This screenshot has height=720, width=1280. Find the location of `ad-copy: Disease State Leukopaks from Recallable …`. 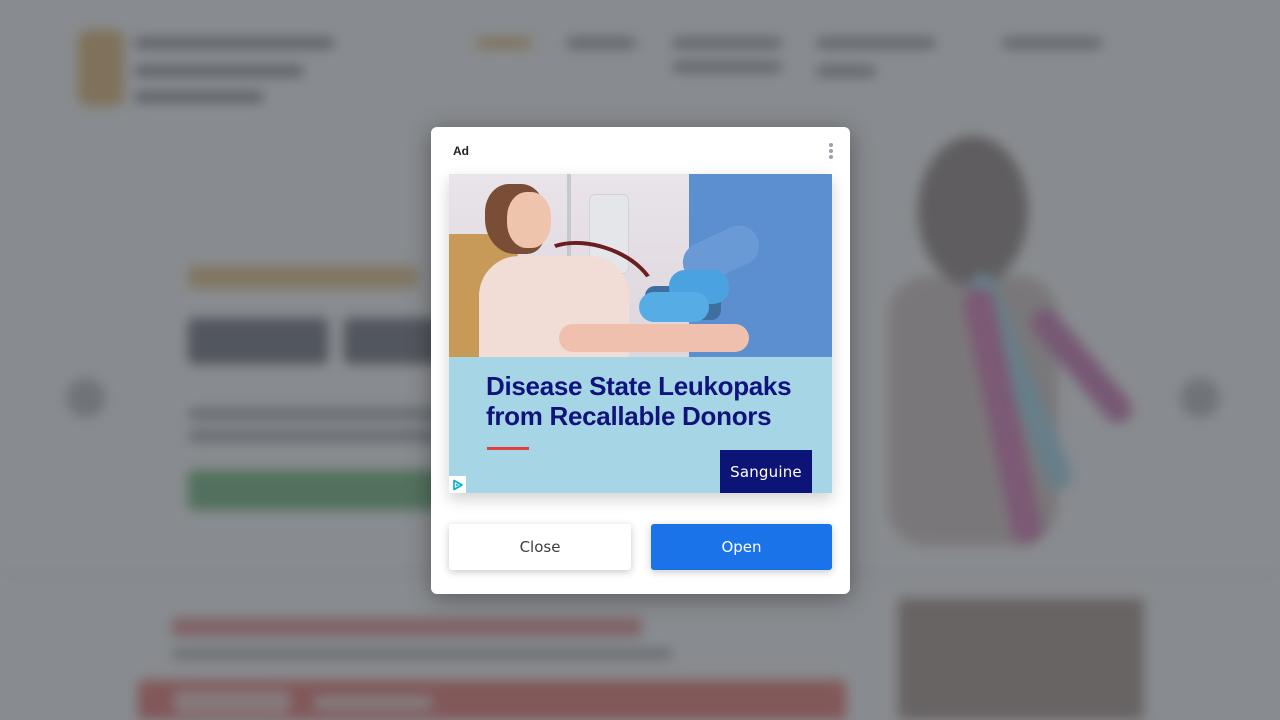

ad-copy: Disease State Leukopaks from Recallable … is located at coordinates (640, 425).